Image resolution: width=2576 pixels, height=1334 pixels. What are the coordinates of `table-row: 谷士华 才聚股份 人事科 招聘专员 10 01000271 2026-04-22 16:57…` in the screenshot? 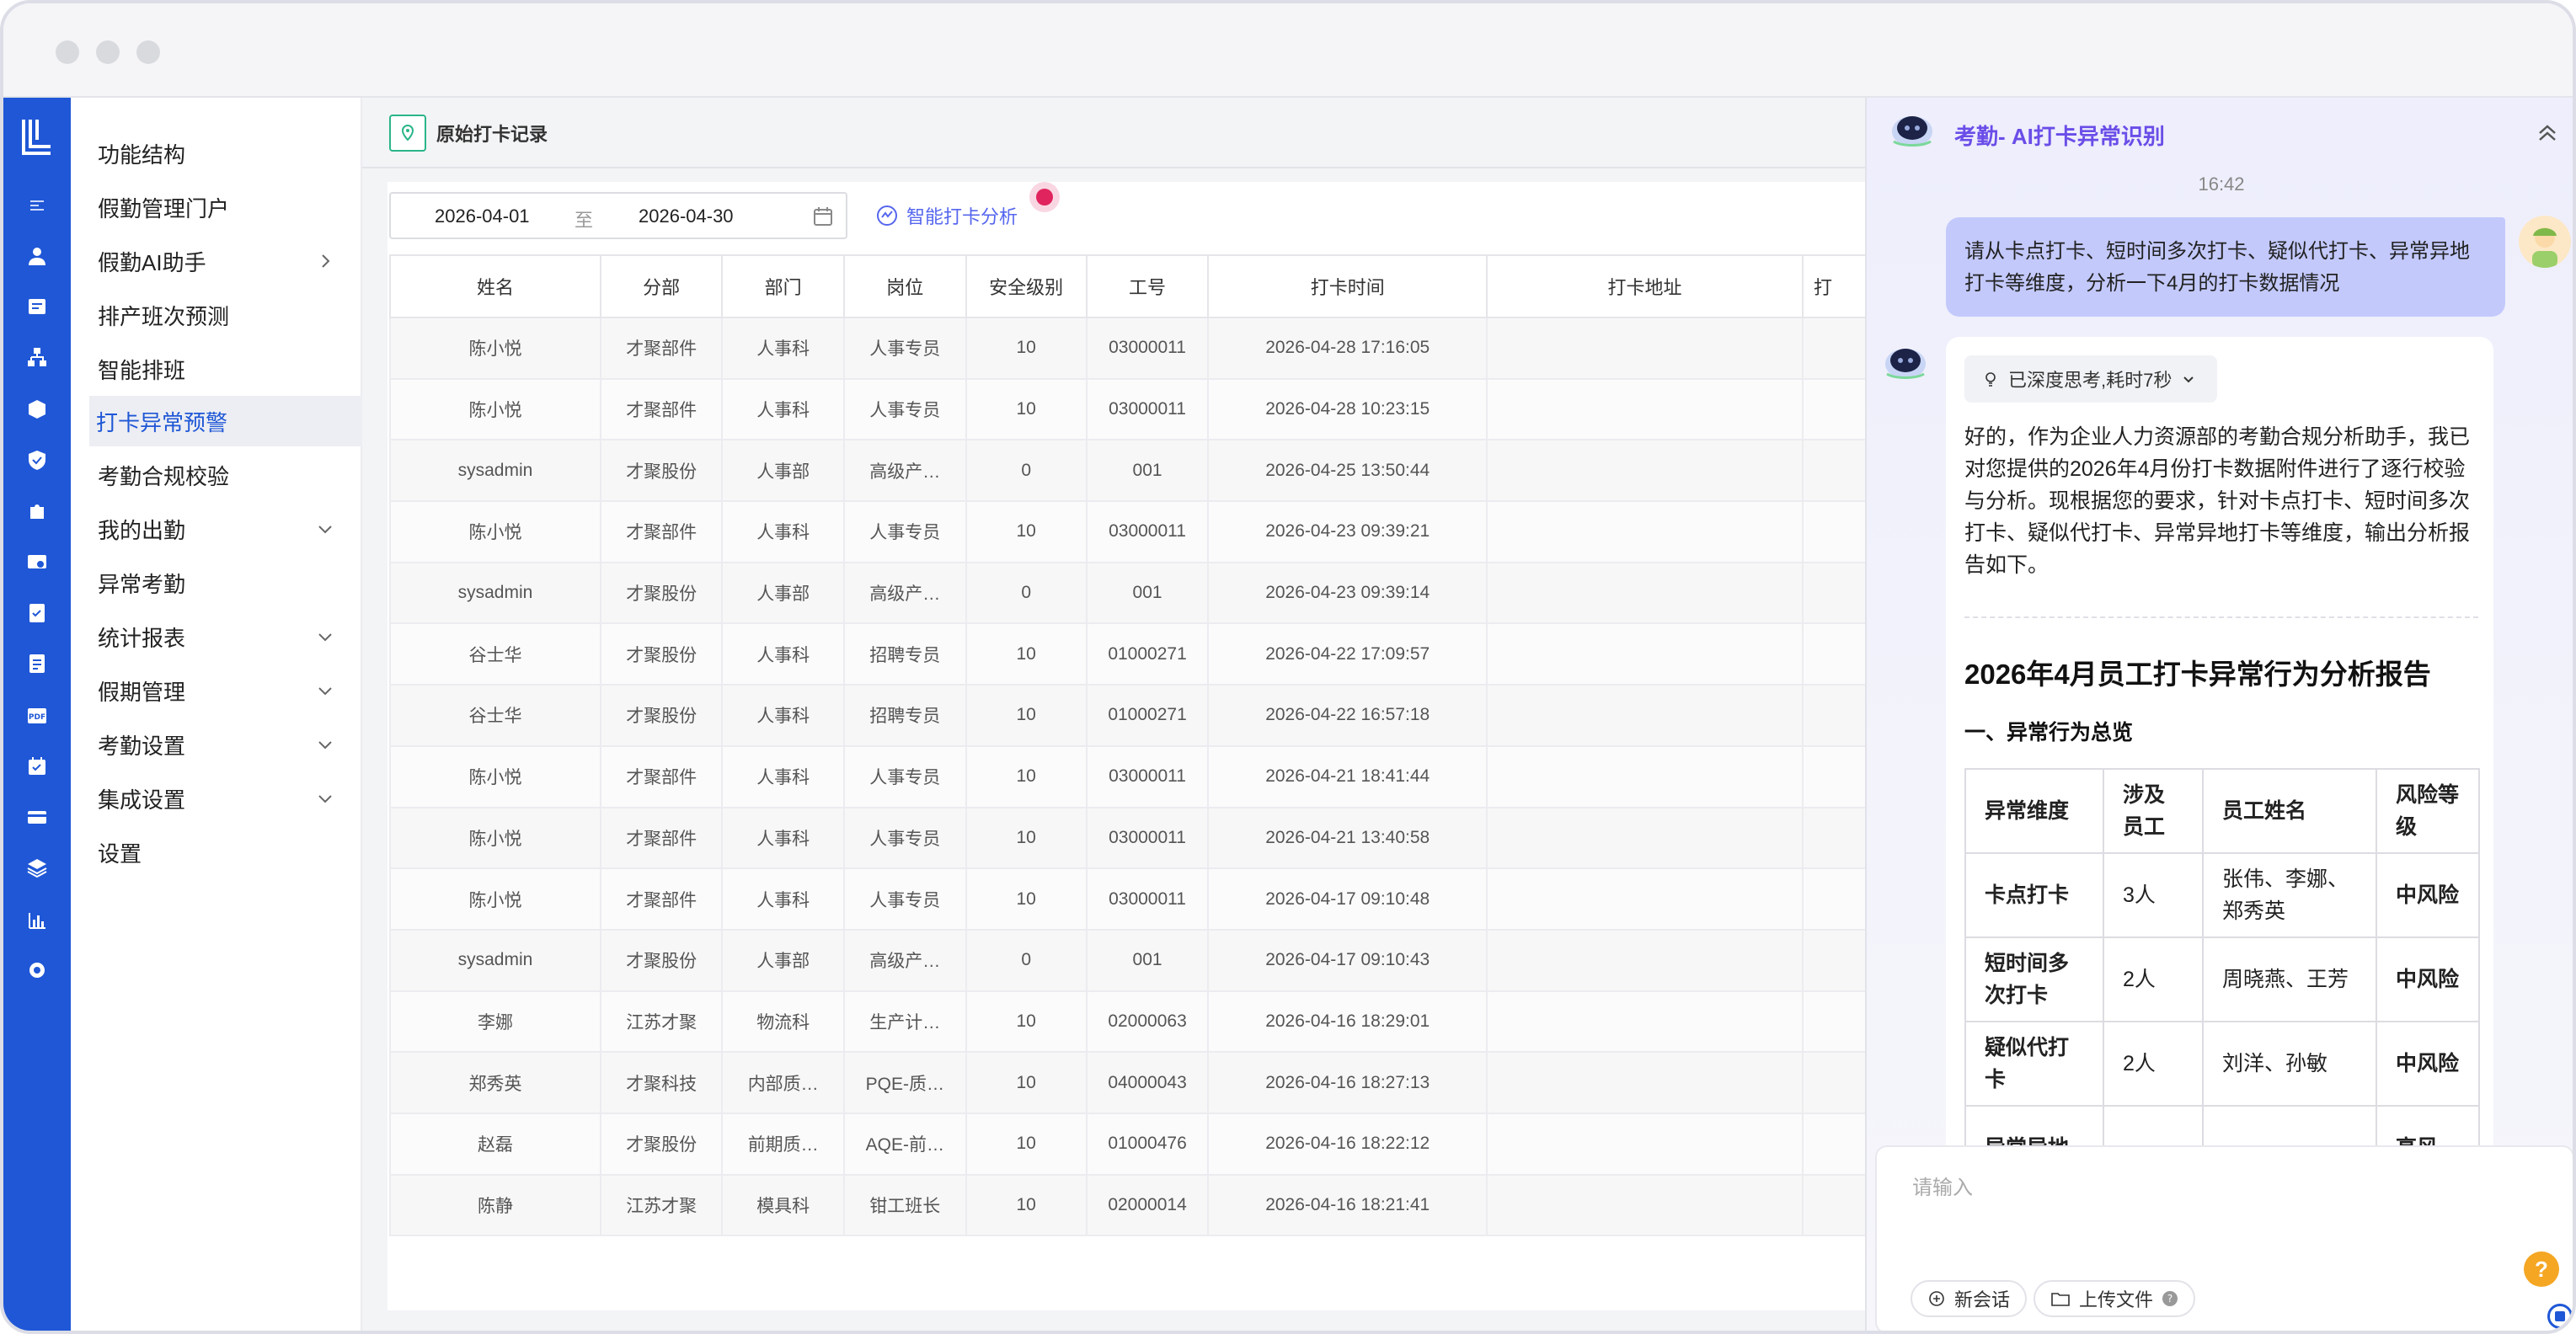 It's located at (1129, 715).